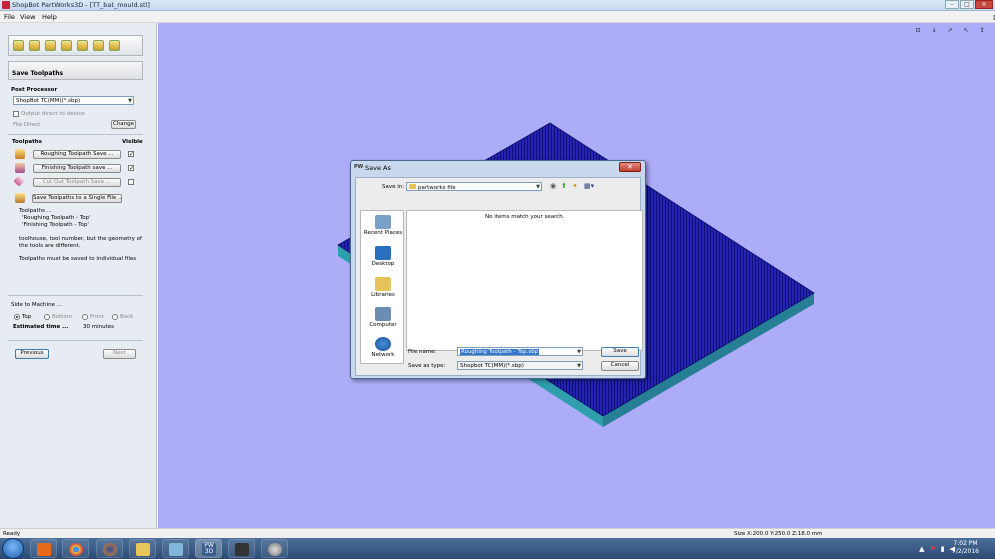 Image resolution: width=995 pixels, height=559 pixels. I want to click on save-button: Save, so click(620, 352).